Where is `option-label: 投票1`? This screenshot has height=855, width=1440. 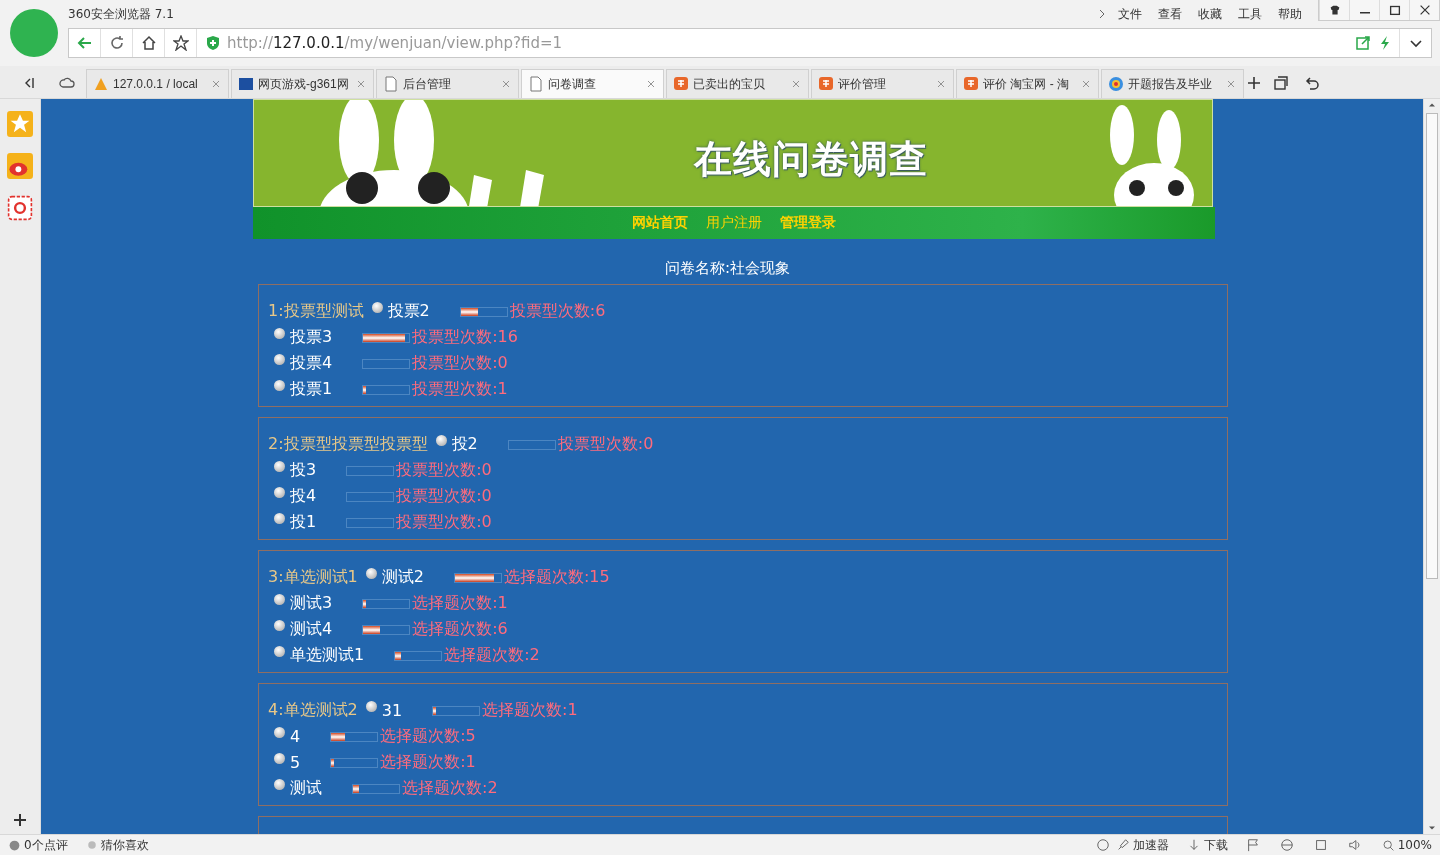 option-label: 投票1 is located at coordinates (311, 390).